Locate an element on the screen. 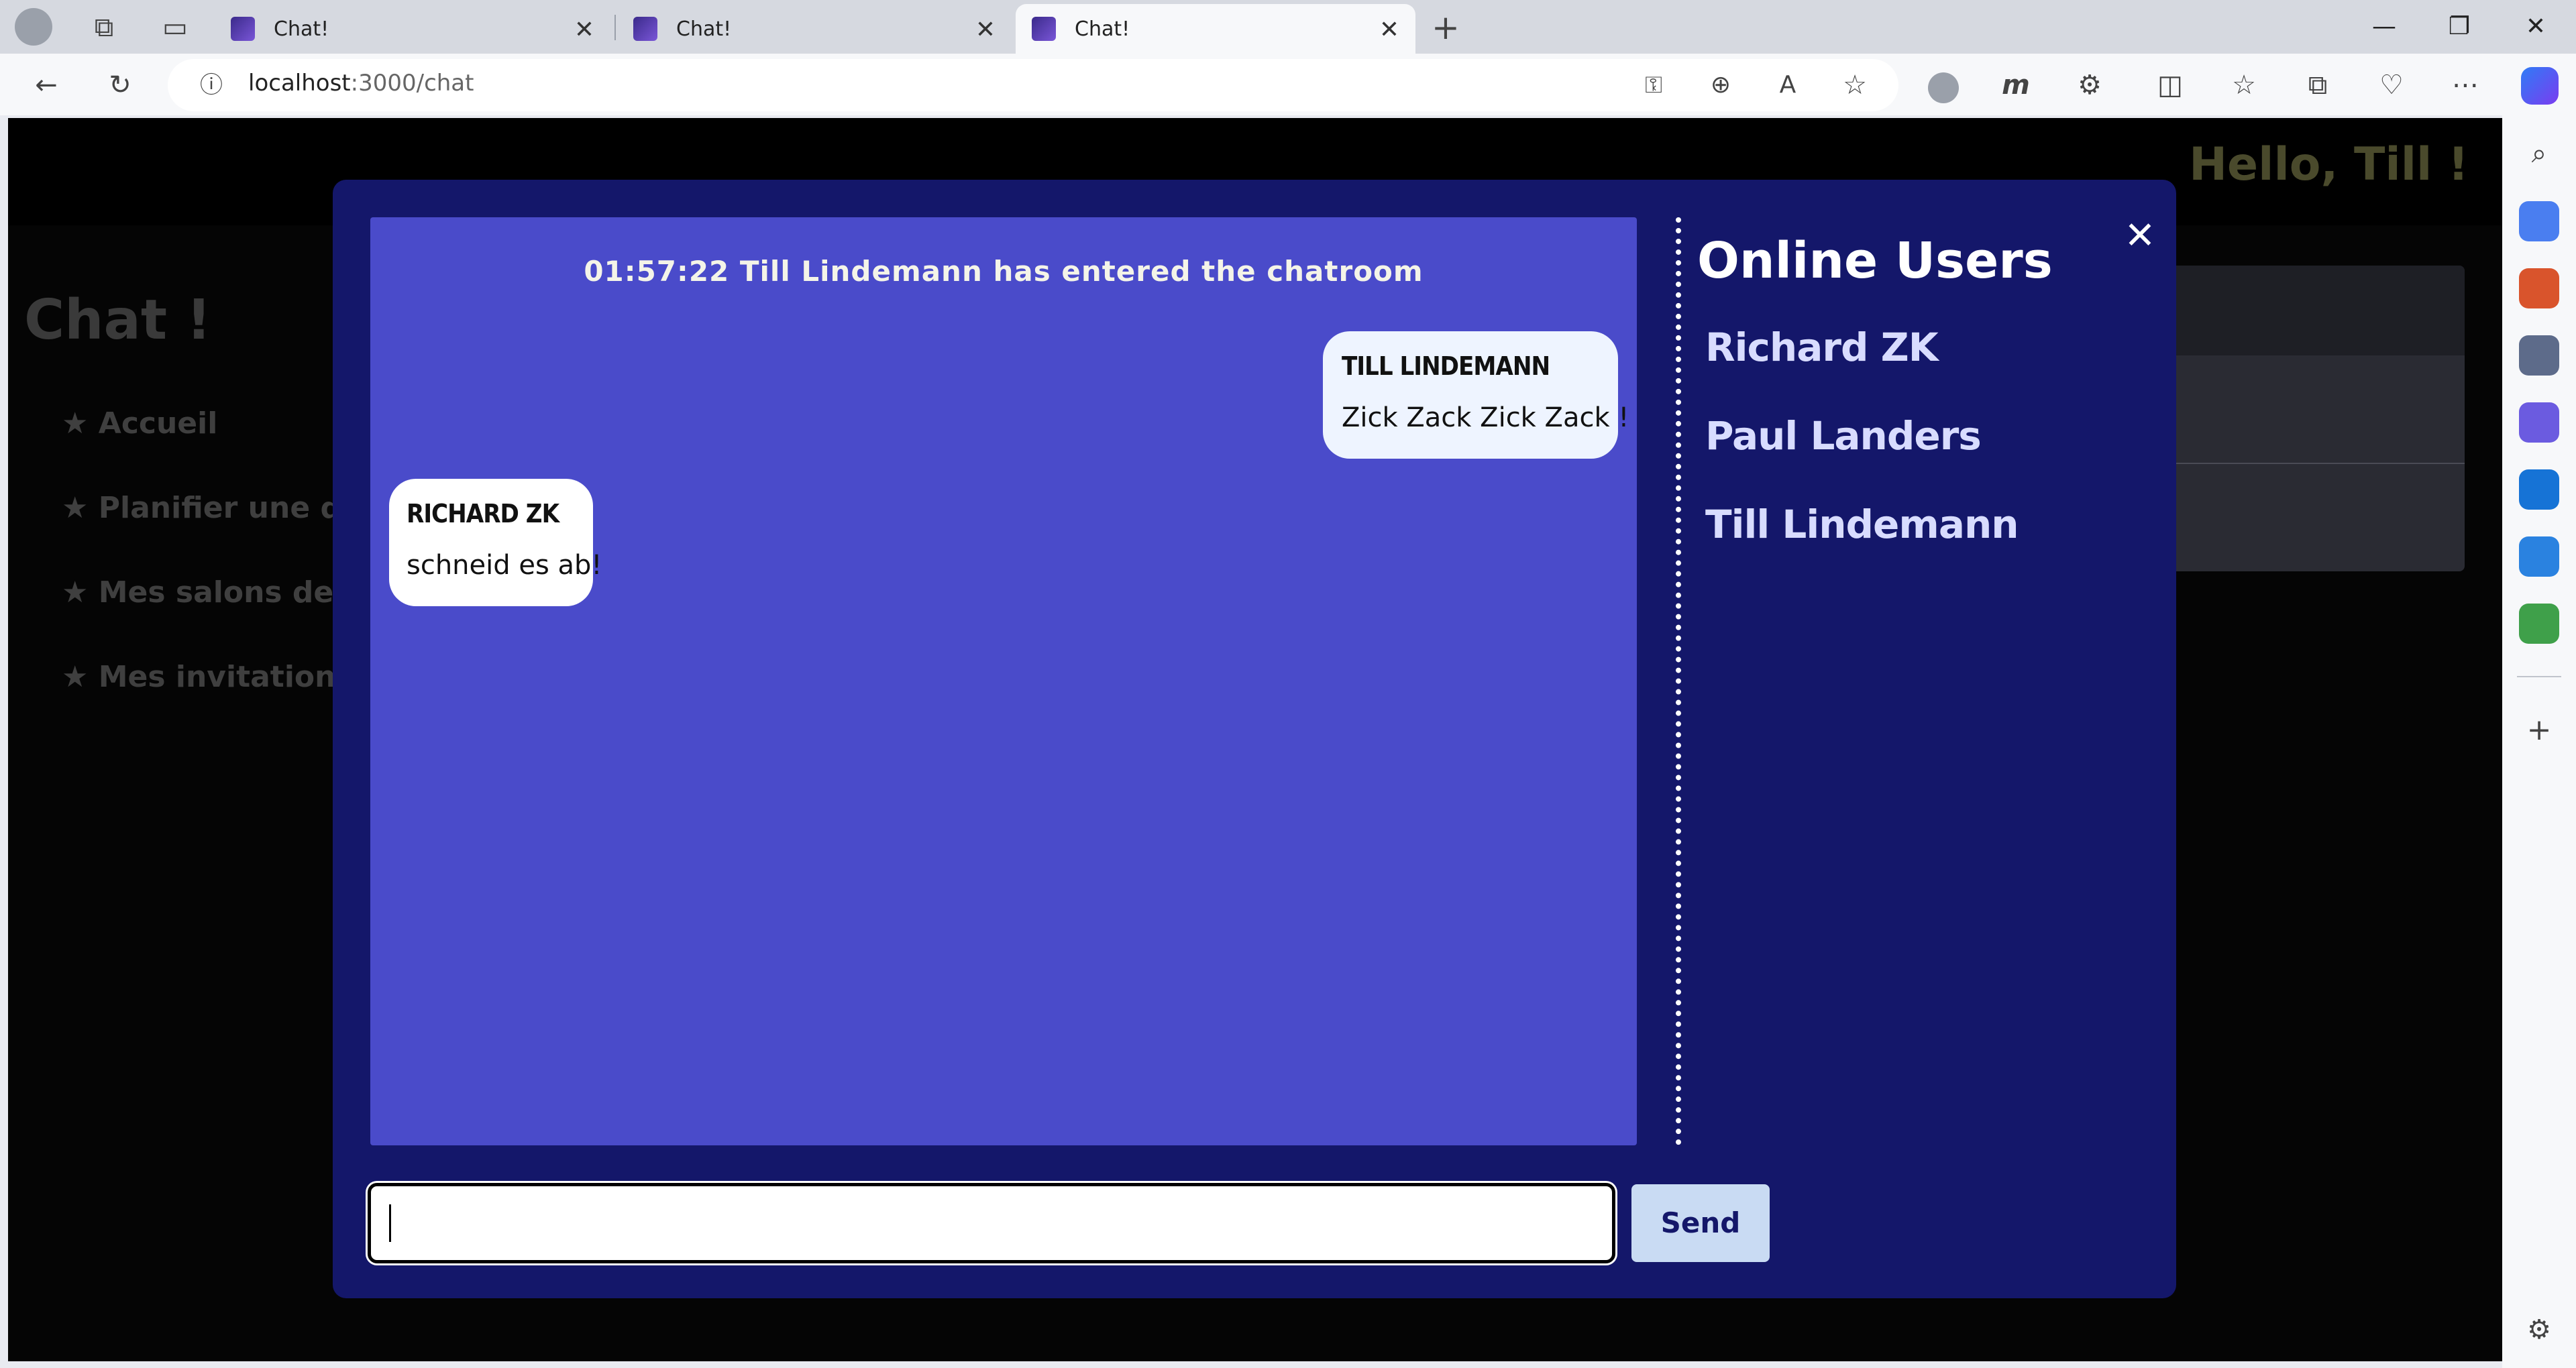 The height and width of the screenshot is (1368, 2576). shopping-tag-icon is located at coordinates (2539, 221).